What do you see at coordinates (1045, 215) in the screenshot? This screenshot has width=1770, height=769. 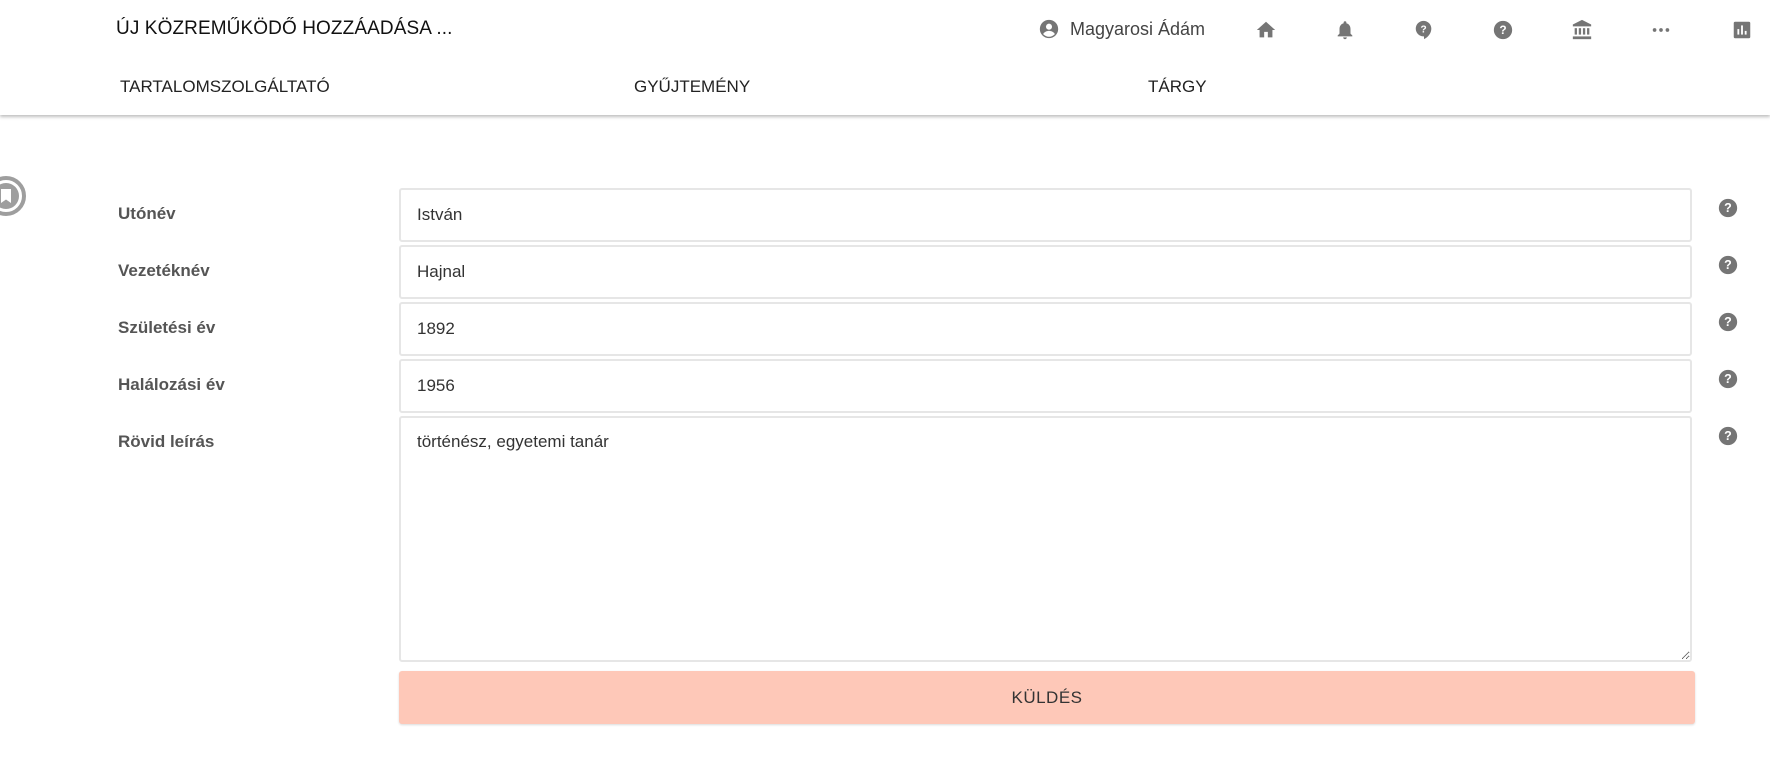 I see `first-name-field` at bounding box center [1045, 215].